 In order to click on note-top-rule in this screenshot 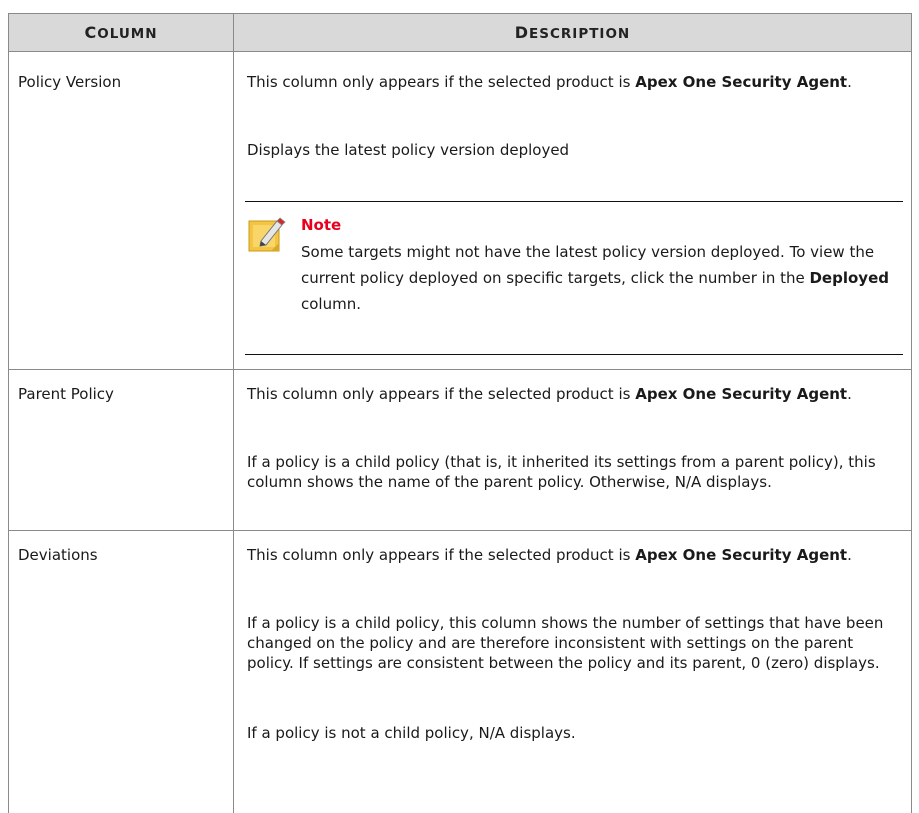, I will do `click(574, 201)`.